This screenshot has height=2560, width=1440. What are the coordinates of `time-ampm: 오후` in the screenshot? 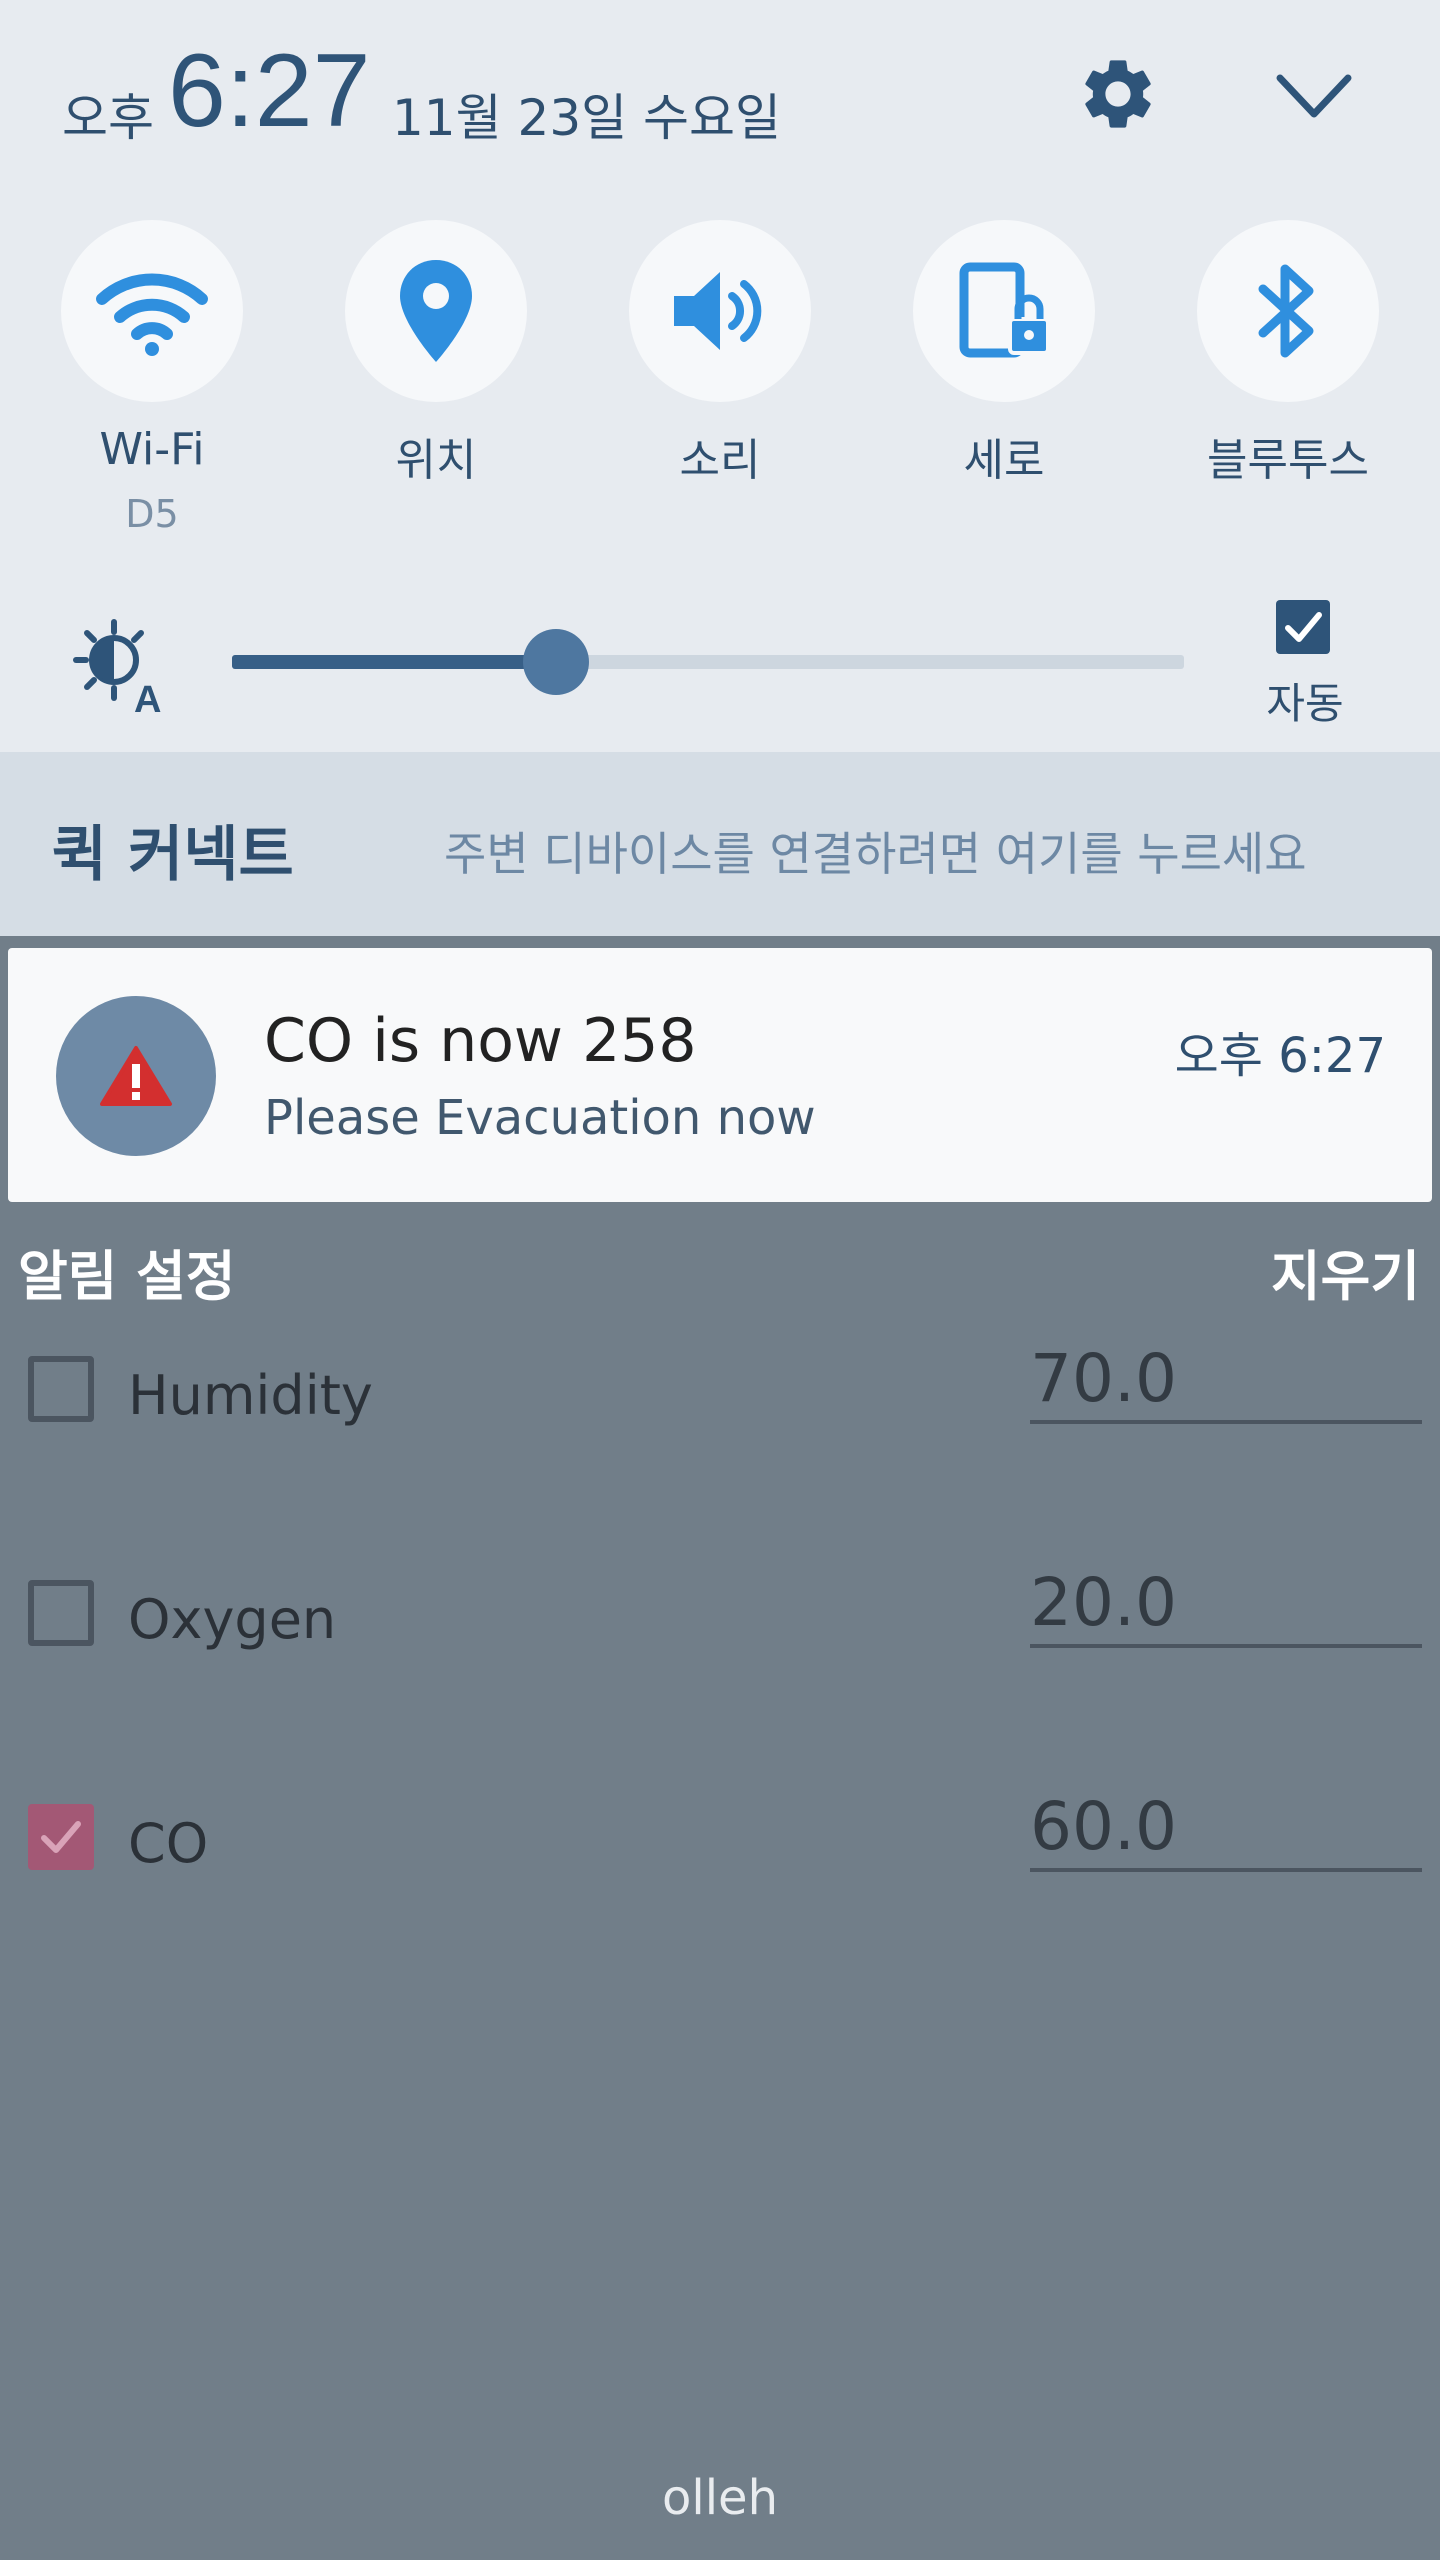 It's located at (108, 118).